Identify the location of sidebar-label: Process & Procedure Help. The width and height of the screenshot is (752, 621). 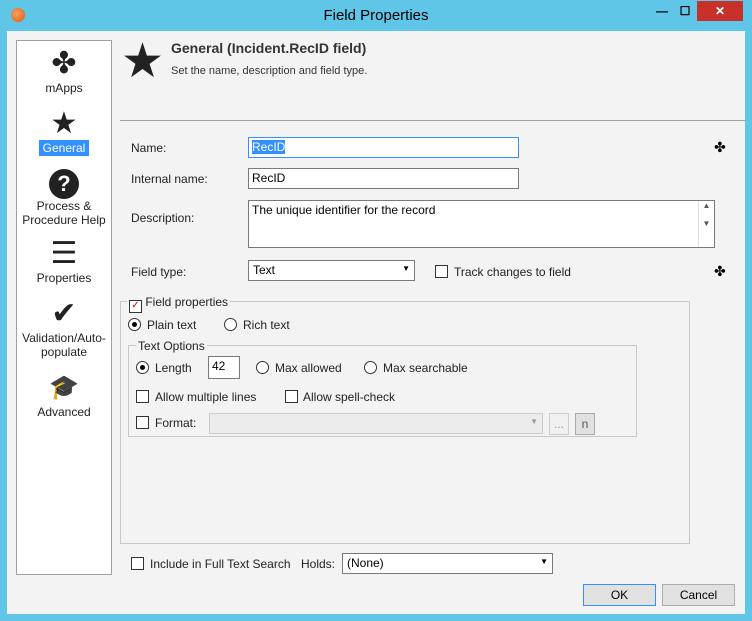
(64, 213).